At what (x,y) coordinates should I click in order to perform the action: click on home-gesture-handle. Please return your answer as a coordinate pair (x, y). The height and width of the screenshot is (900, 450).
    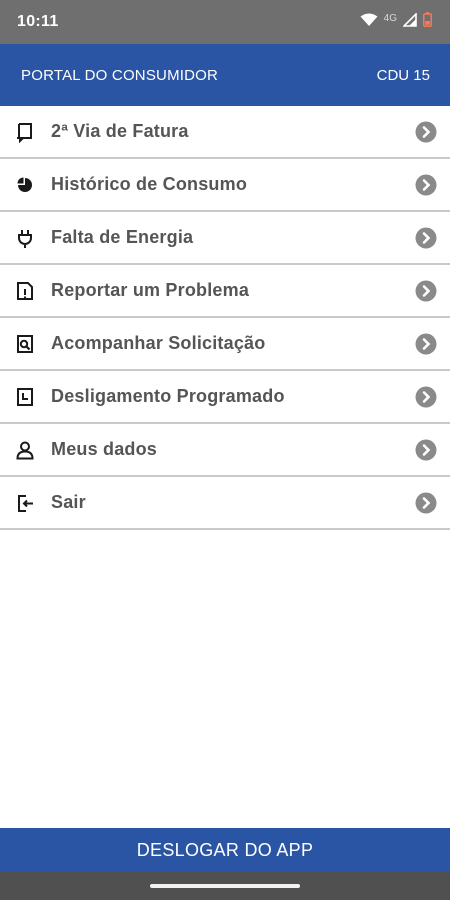
    Looking at the image, I should click on (225, 886).